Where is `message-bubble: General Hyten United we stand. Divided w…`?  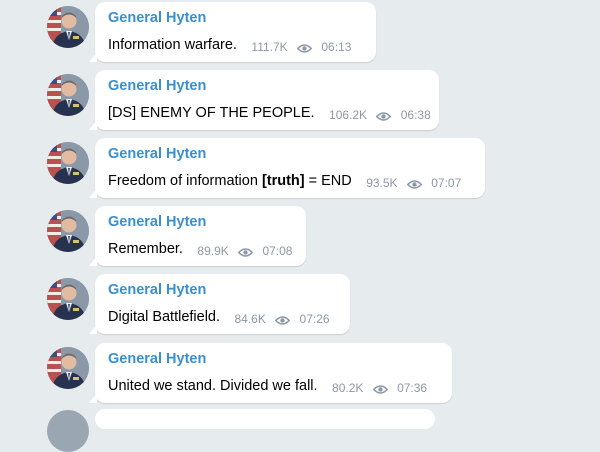 message-bubble: General Hyten United we stand. Divided w… is located at coordinates (270, 373).